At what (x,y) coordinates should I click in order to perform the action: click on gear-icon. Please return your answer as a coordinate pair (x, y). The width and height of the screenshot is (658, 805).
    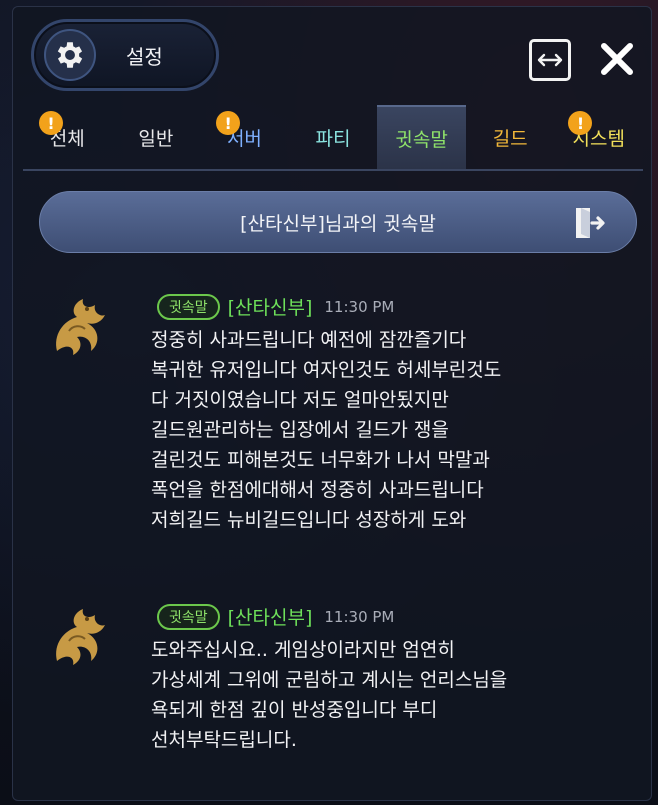
    Looking at the image, I should click on (70, 55).